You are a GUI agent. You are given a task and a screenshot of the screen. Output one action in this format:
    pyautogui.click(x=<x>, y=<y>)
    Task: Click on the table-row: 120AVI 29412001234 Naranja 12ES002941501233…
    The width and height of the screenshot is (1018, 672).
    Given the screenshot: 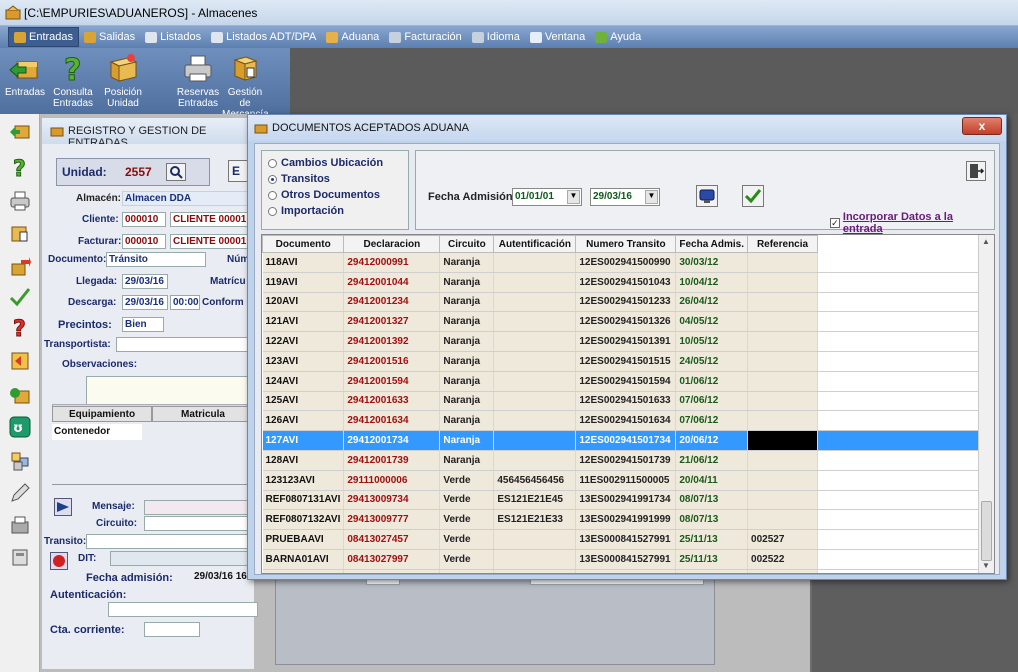 What is the action you would take?
    pyautogui.click(x=625, y=302)
    